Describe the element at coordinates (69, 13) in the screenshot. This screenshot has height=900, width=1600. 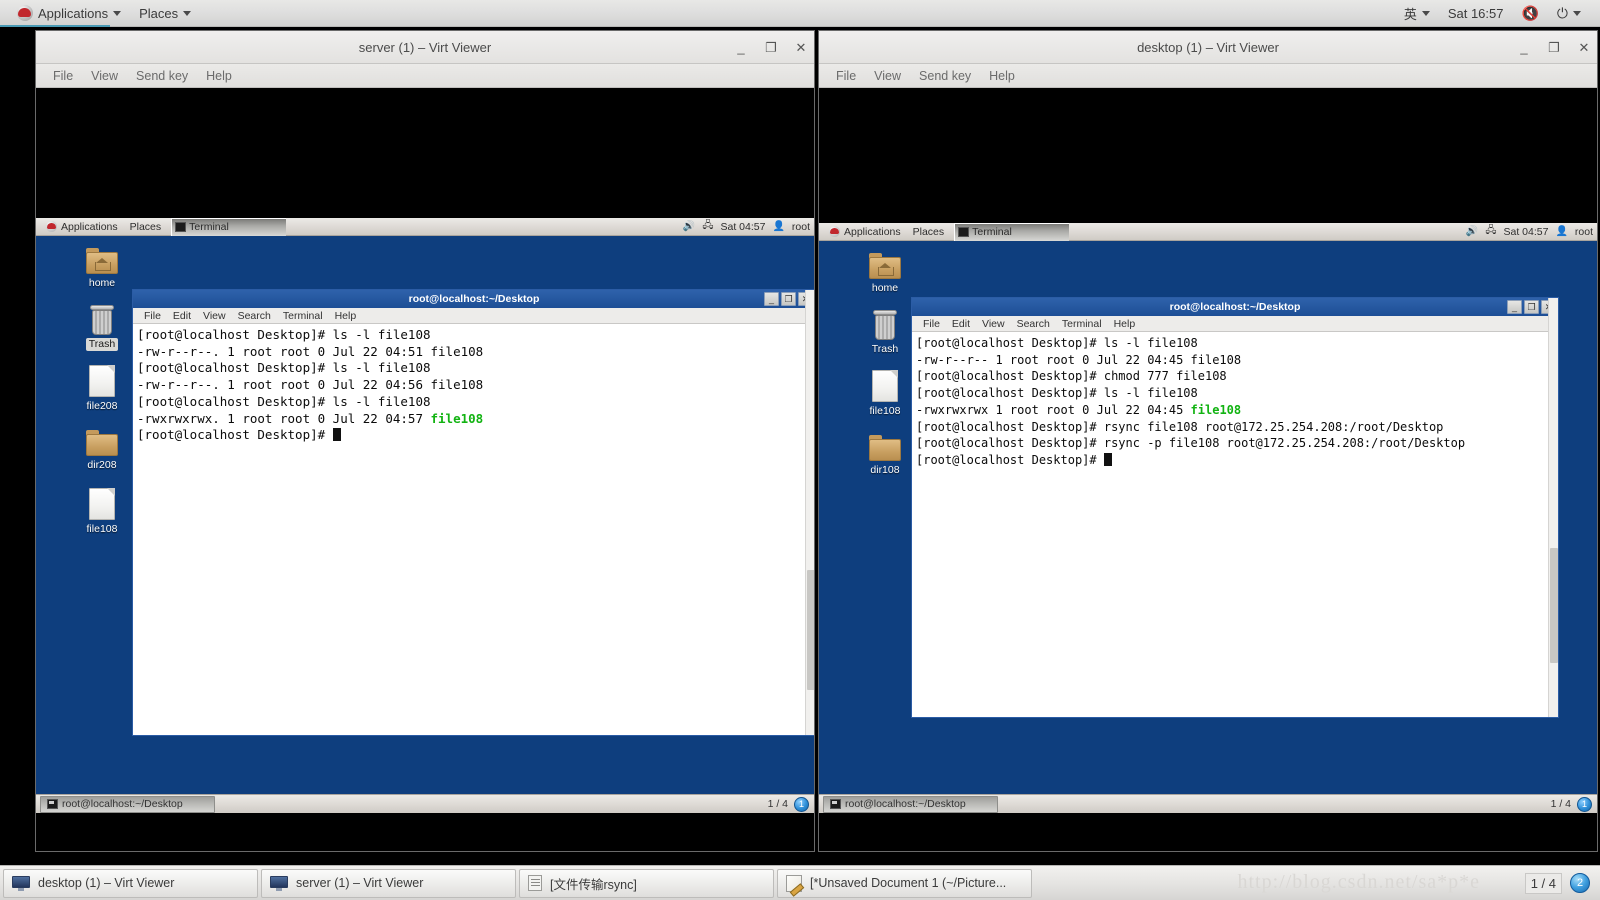
I see `applications-menu: Applications` at that location.